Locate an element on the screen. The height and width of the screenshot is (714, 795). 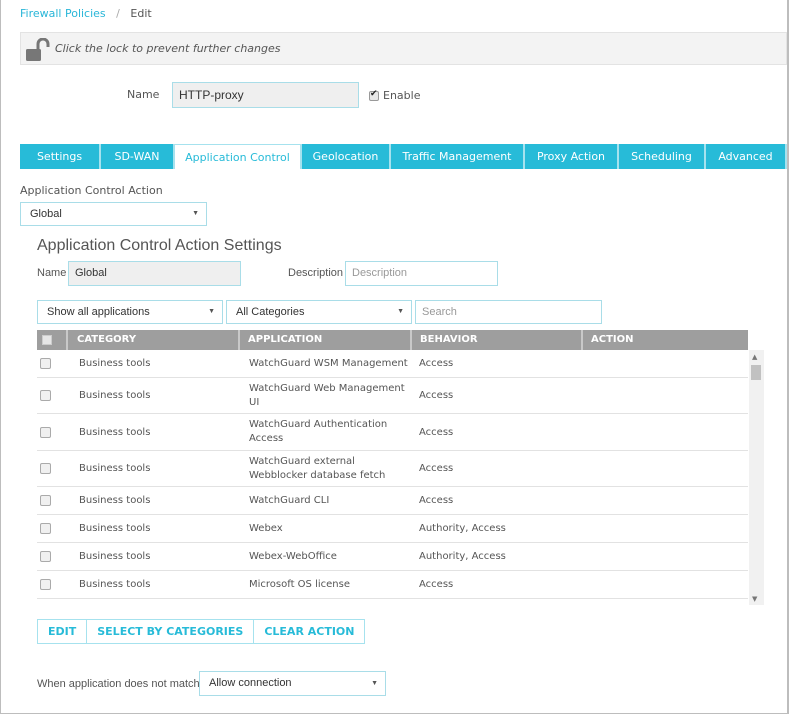
table-header: CATEGORY APPLICATION BEHAVIOR ACTION is located at coordinates (392, 340).